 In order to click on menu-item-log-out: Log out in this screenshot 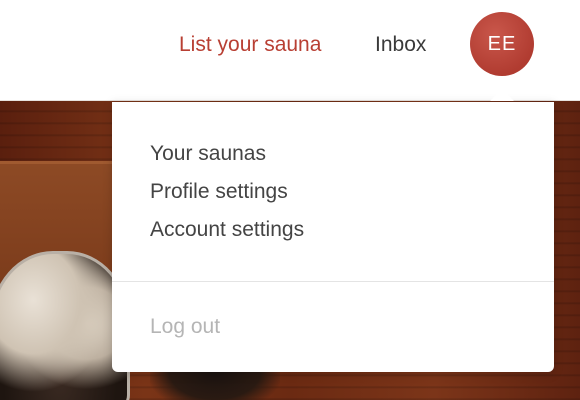, I will do `click(185, 327)`.